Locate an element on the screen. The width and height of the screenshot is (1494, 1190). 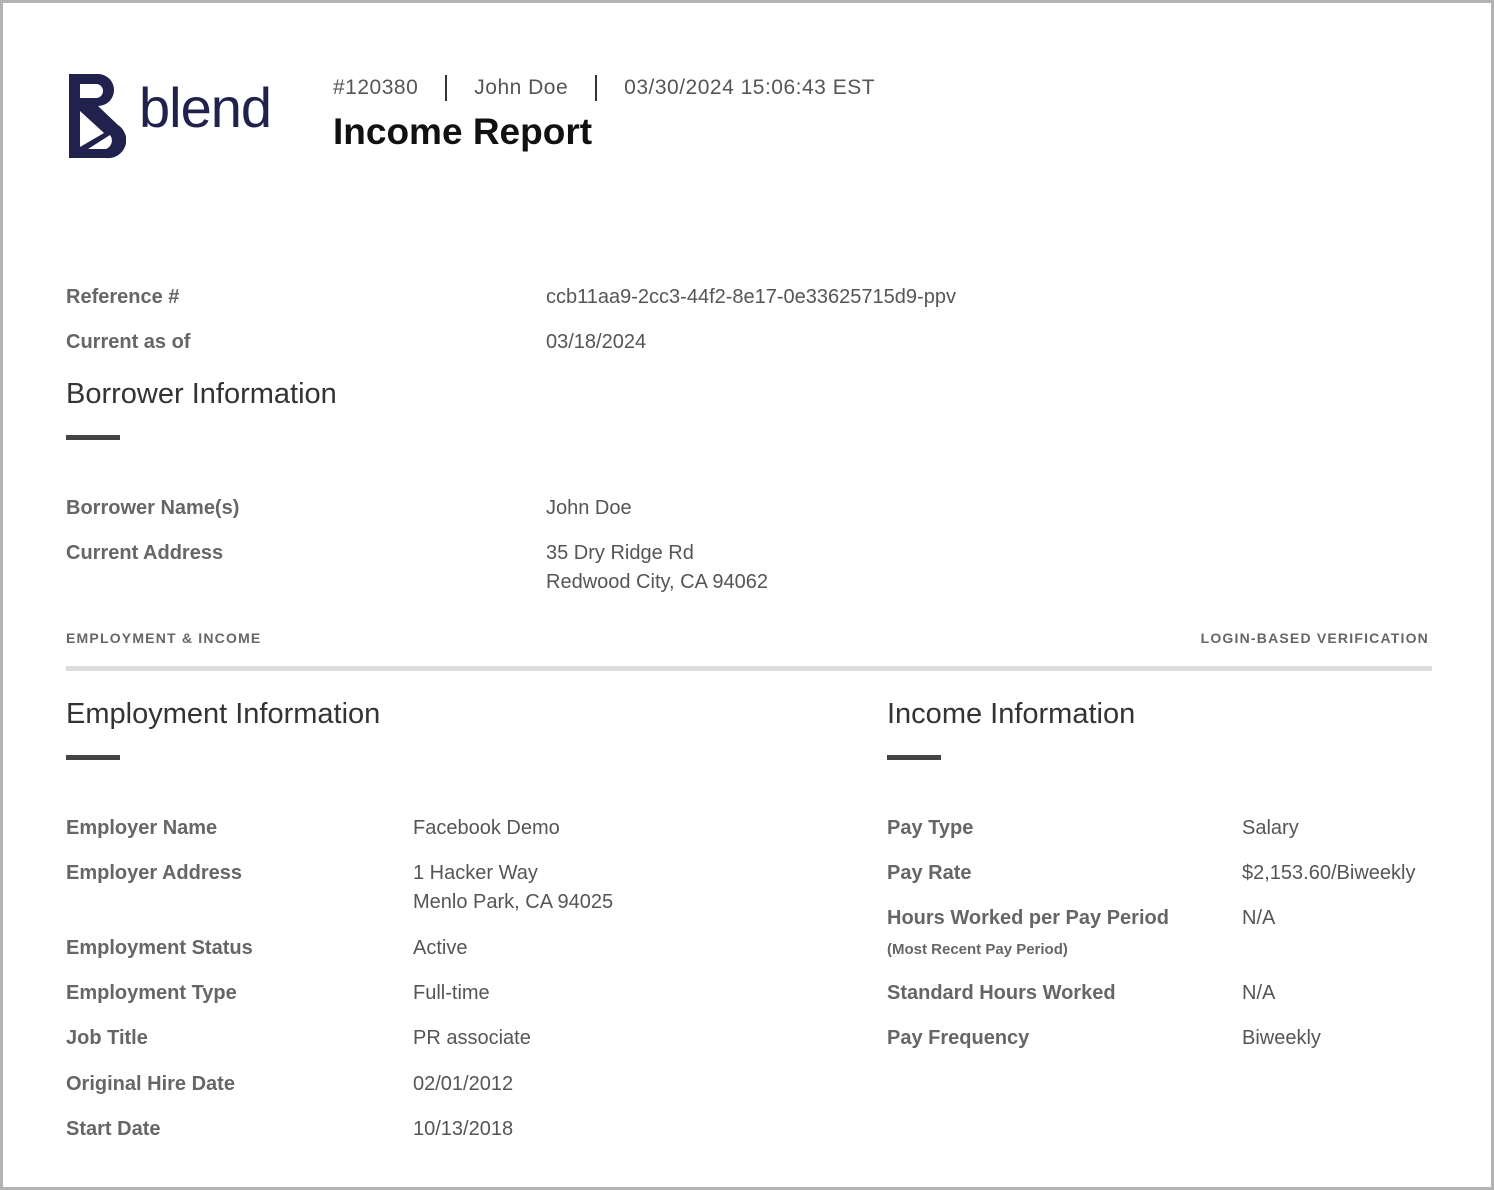
job-title-value: PR associate is located at coordinates (472, 1038).